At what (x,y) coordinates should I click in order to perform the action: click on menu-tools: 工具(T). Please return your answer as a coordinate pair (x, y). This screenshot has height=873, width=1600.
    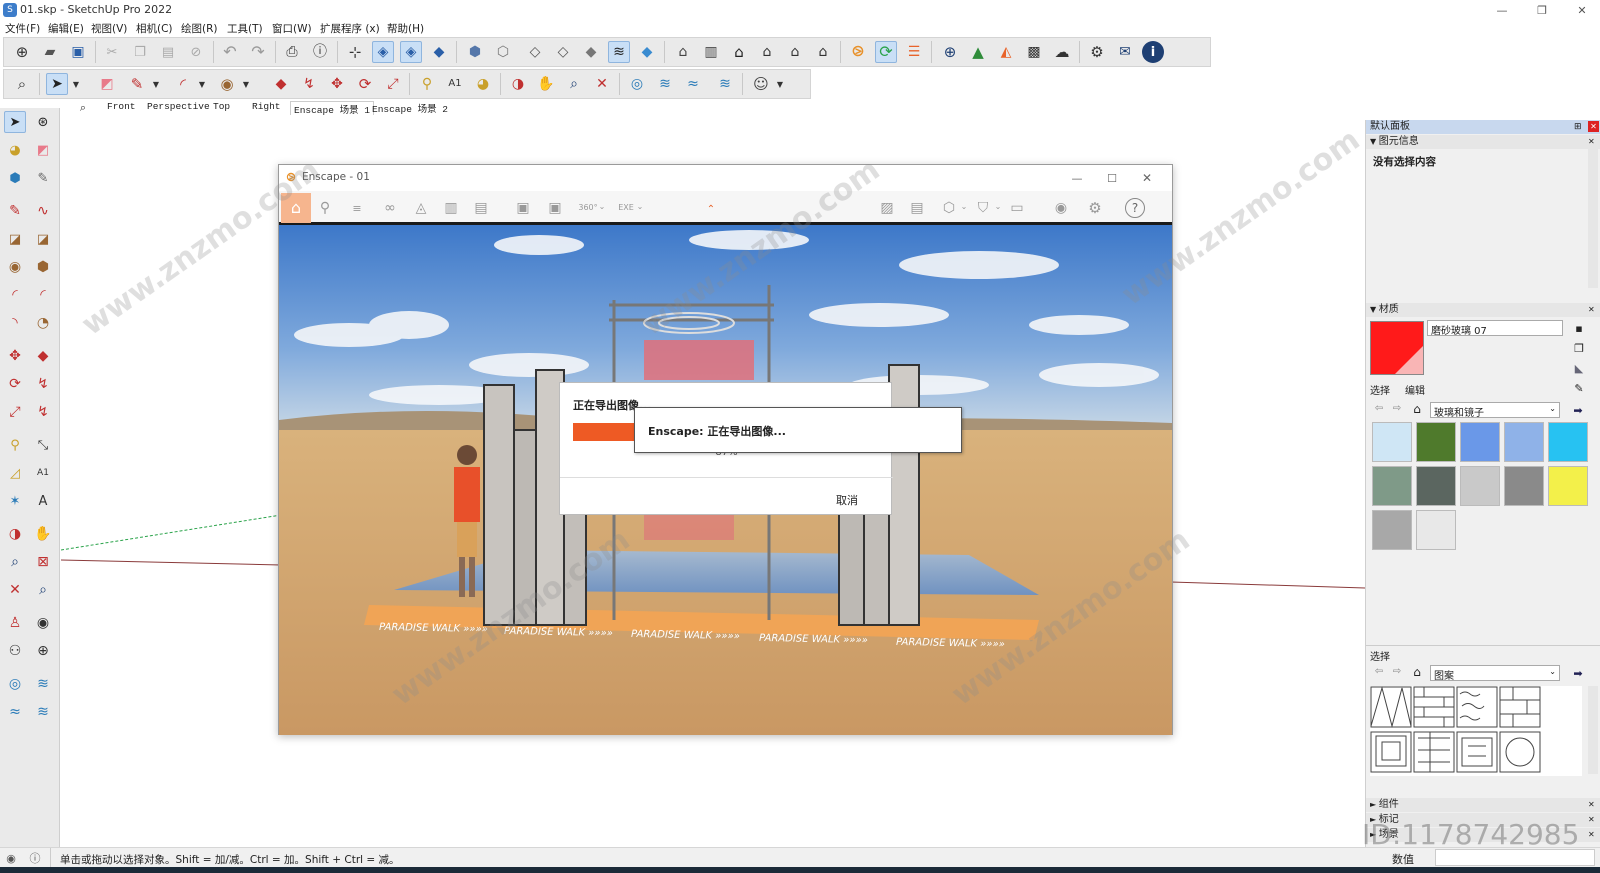
    Looking at the image, I should click on (245, 28).